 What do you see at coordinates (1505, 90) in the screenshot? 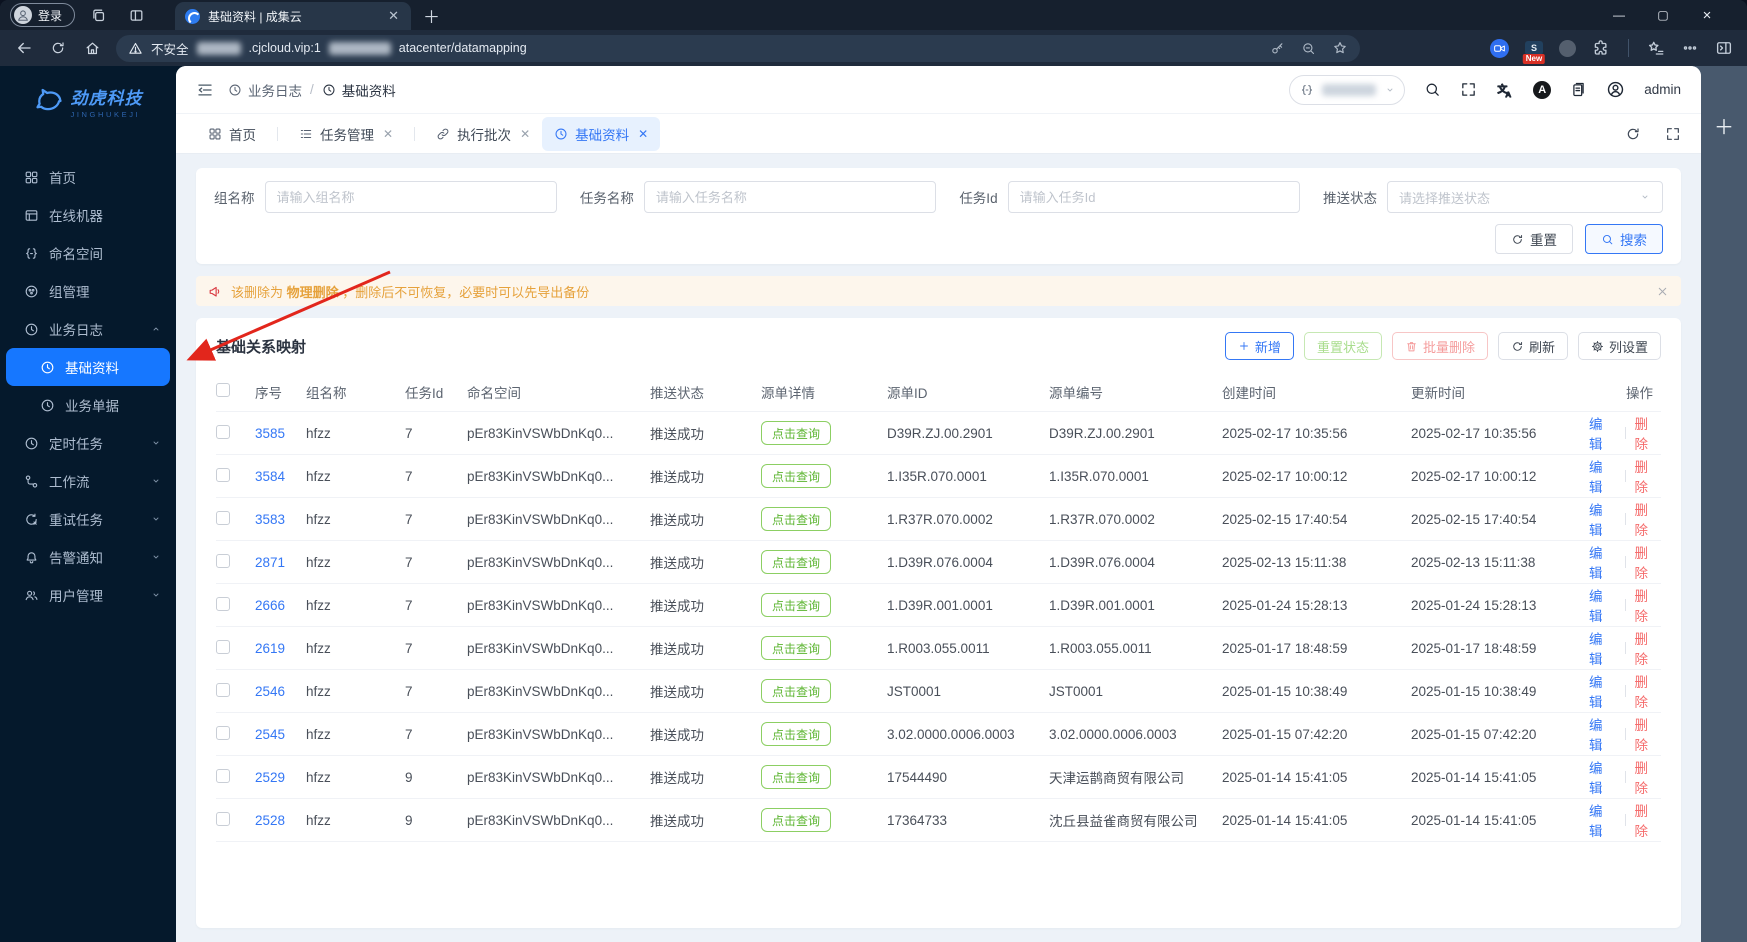
I see `translate-icon` at bounding box center [1505, 90].